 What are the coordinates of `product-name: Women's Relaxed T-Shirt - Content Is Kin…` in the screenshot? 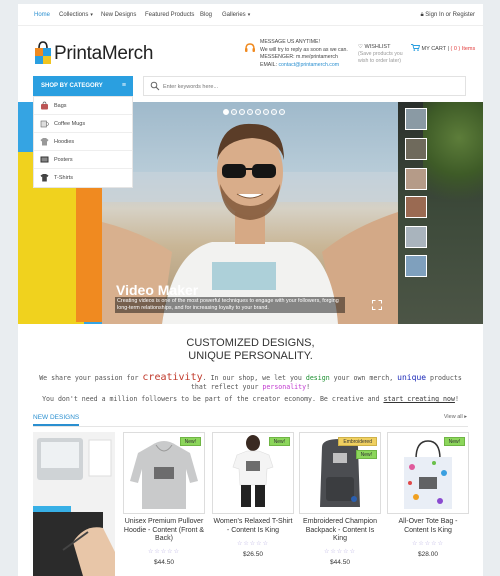 It's located at (253, 526).